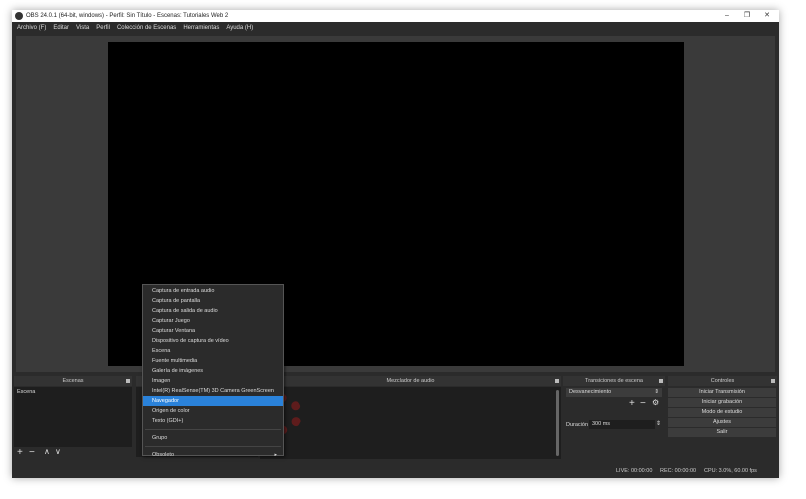 The height and width of the screenshot is (499, 806). What do you see at coordinates (163, 455) in the screenshot?
I see `obsoleto-label: Obsoleto` at bounding box center [163, 455].